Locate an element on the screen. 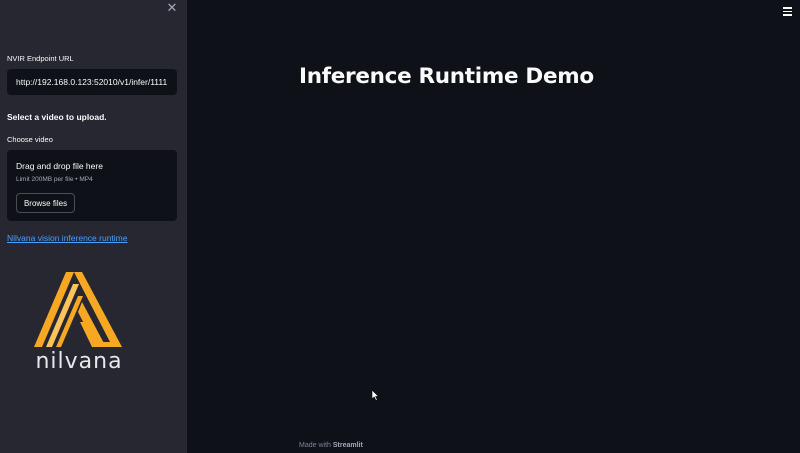 The image size is (800, 453). upload-section-title: Select a video to upload. is located at coordinates (57, 117).